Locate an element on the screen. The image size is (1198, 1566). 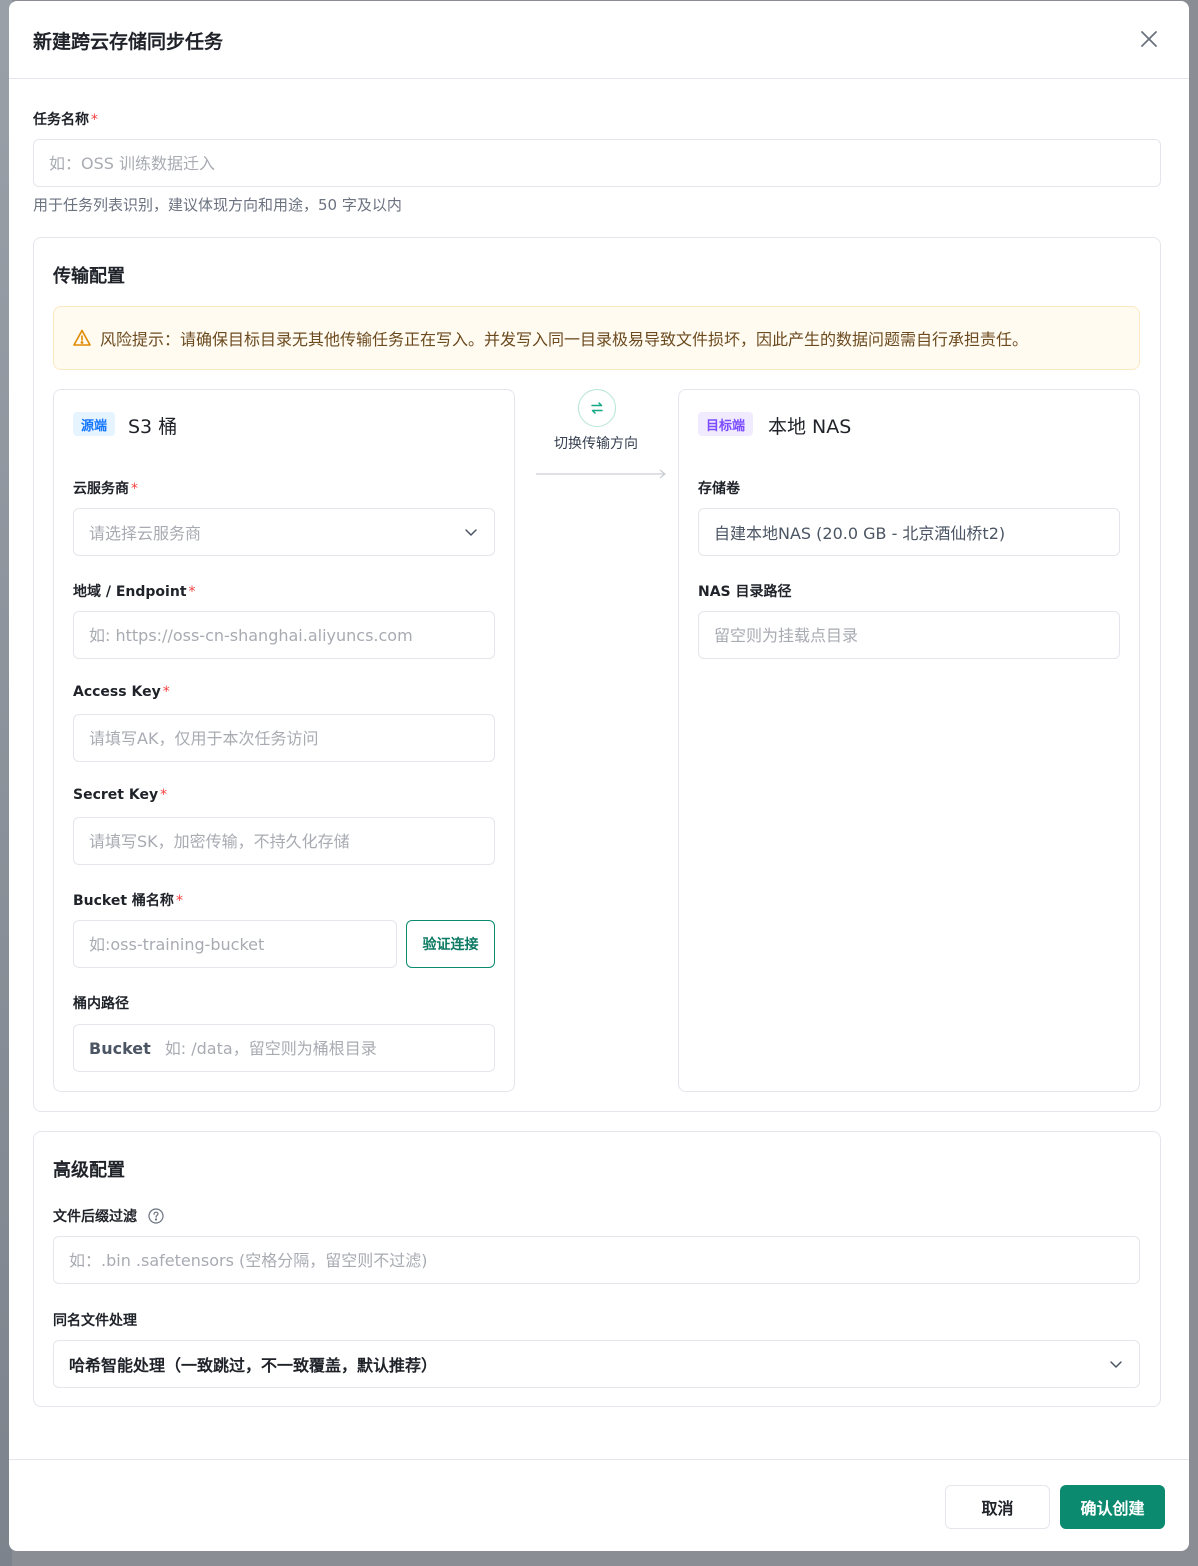
bucket-path-prefix: Bucket is located at coordinates (120, 1048).